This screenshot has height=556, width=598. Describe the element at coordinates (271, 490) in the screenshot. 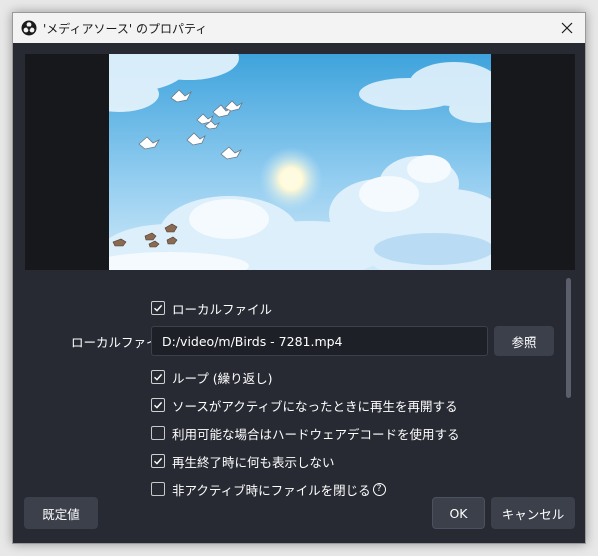

I see `close-when-inactive-label: 非アクティブ時にファイルを閉じる` at that location.